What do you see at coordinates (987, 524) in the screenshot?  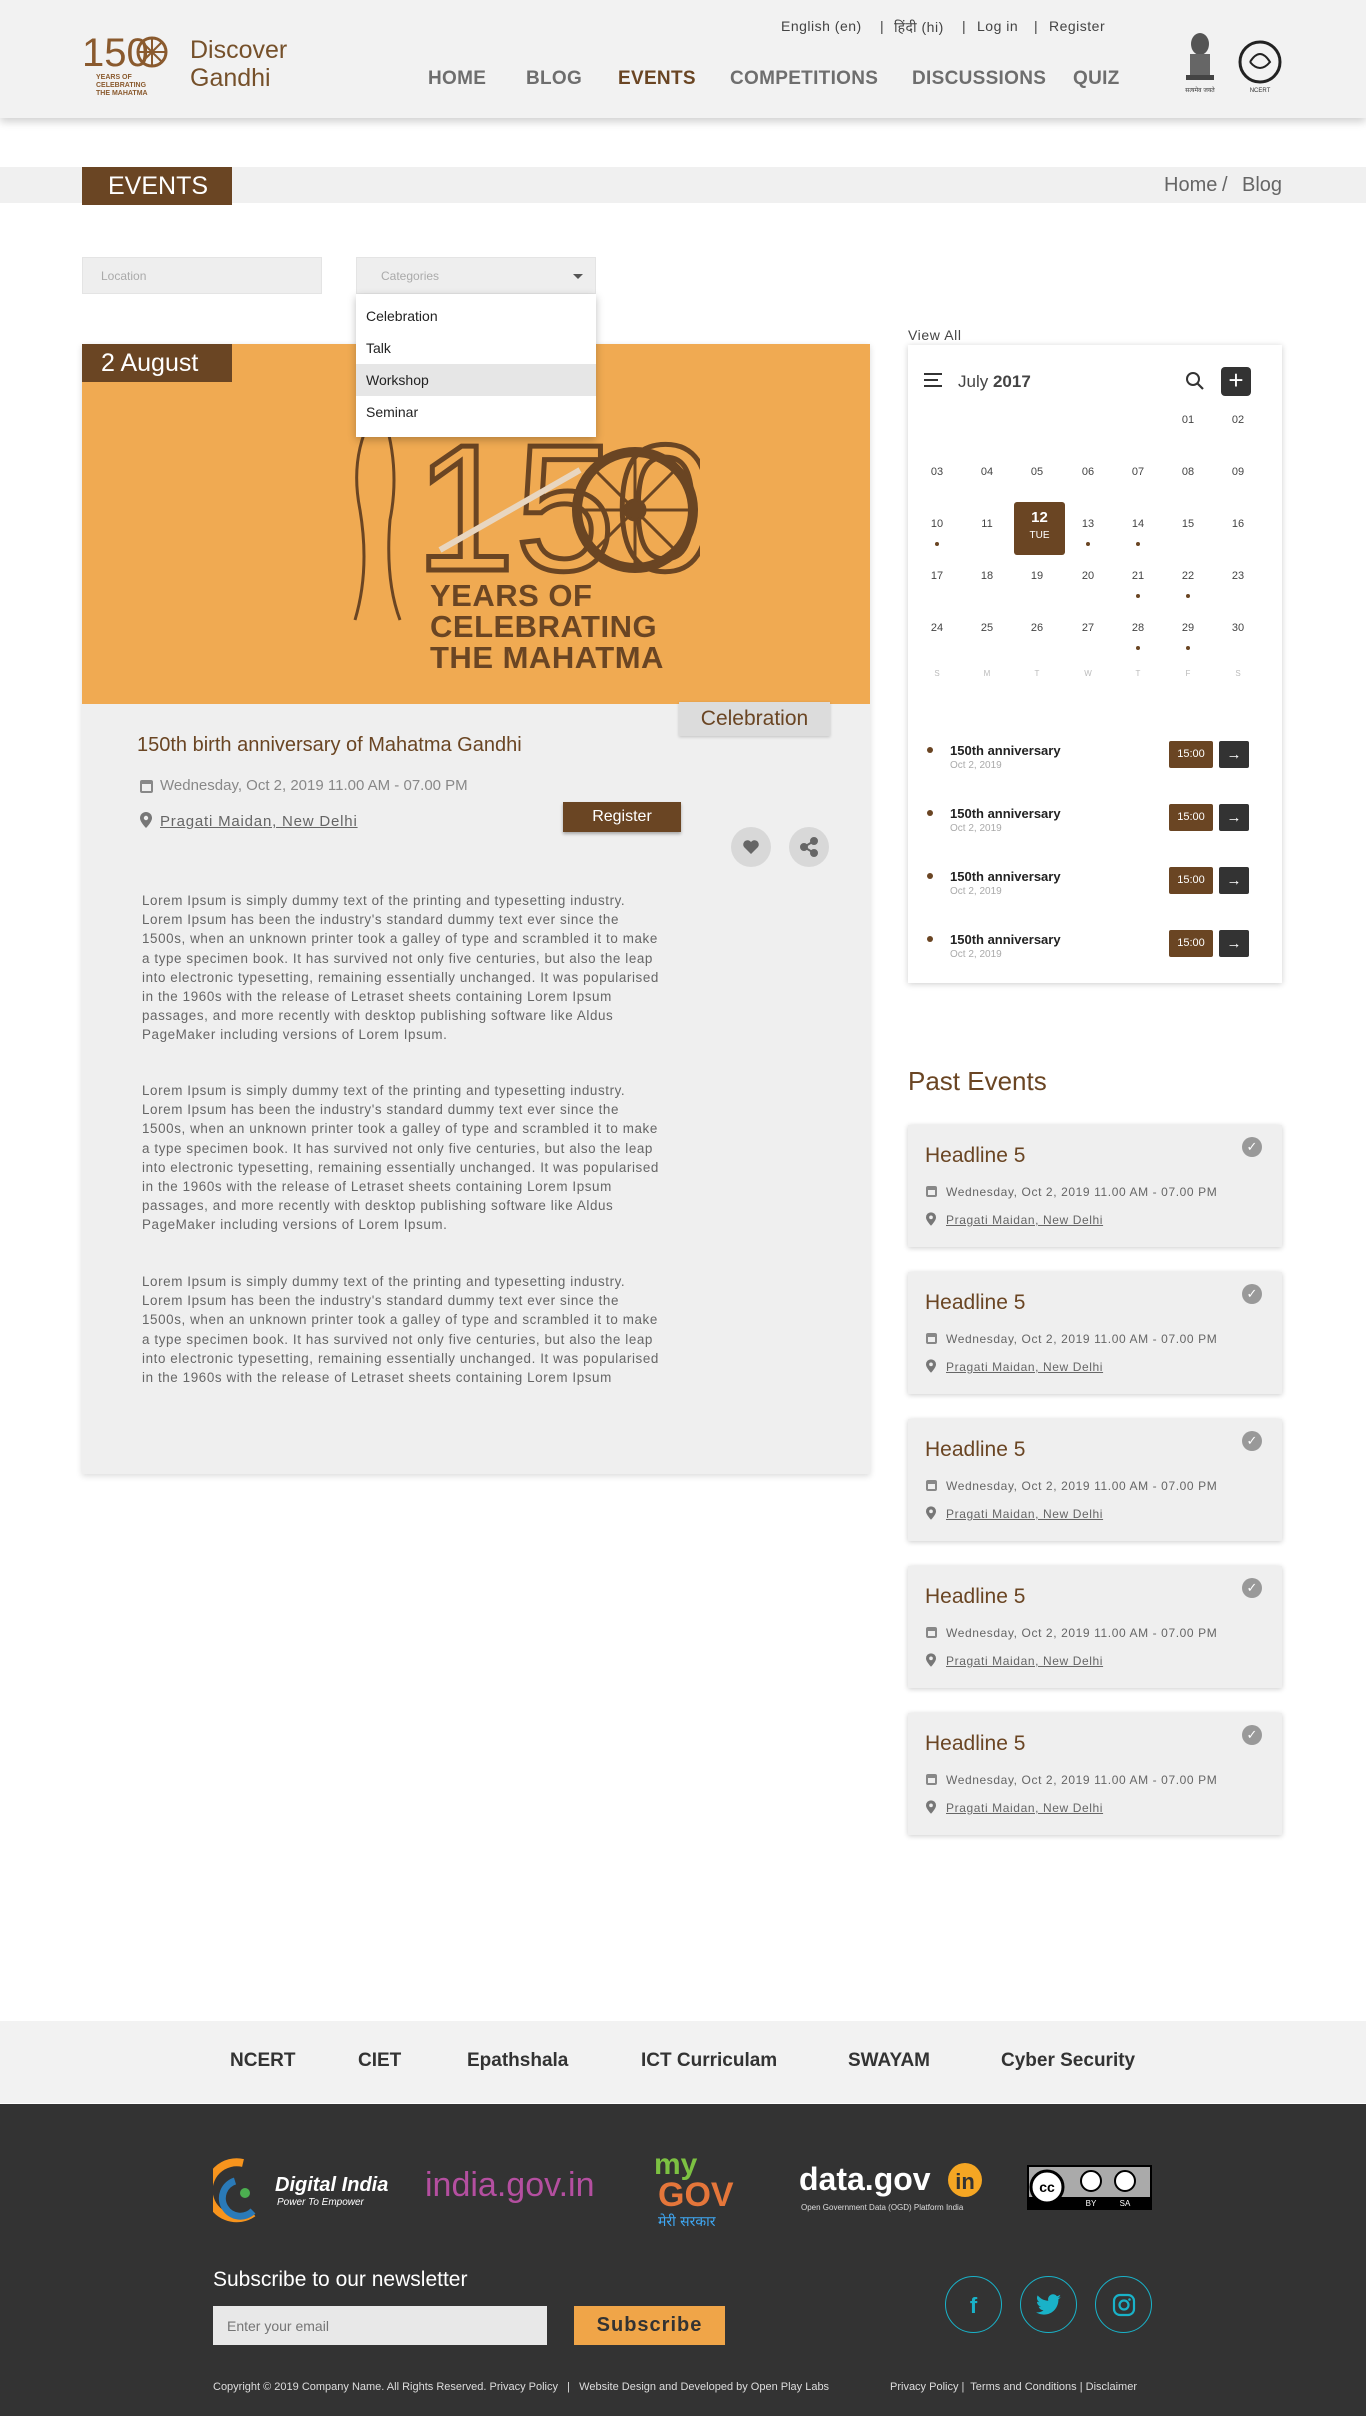 I see `calendar-day: 11` at bounding box center [987, 524].